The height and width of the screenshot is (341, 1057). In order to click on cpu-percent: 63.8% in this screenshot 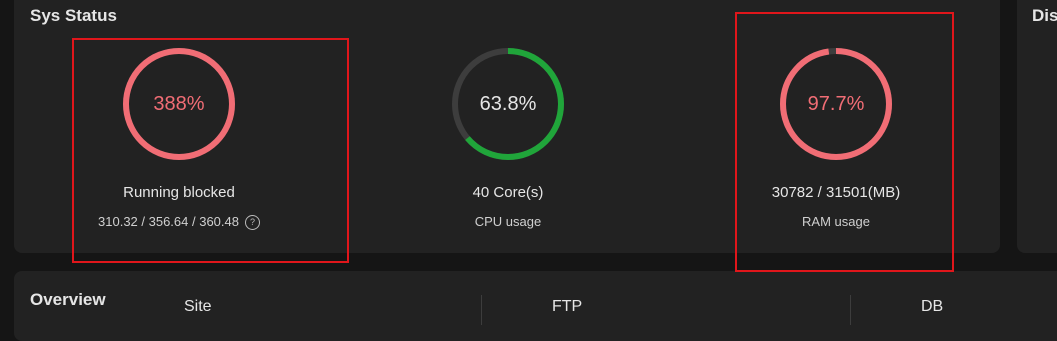, I will do `click(508, 103)`.